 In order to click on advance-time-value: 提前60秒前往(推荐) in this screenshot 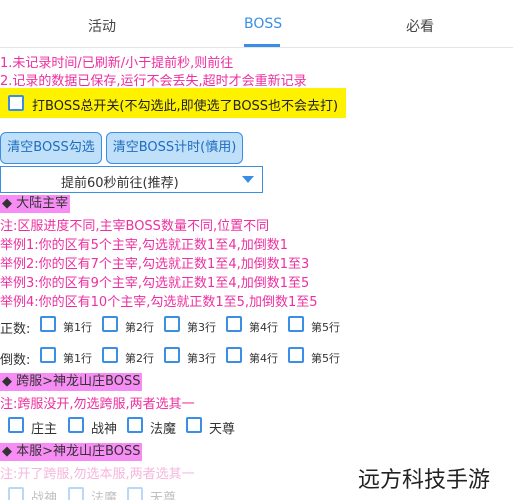, I will do `click(120, 183)`.